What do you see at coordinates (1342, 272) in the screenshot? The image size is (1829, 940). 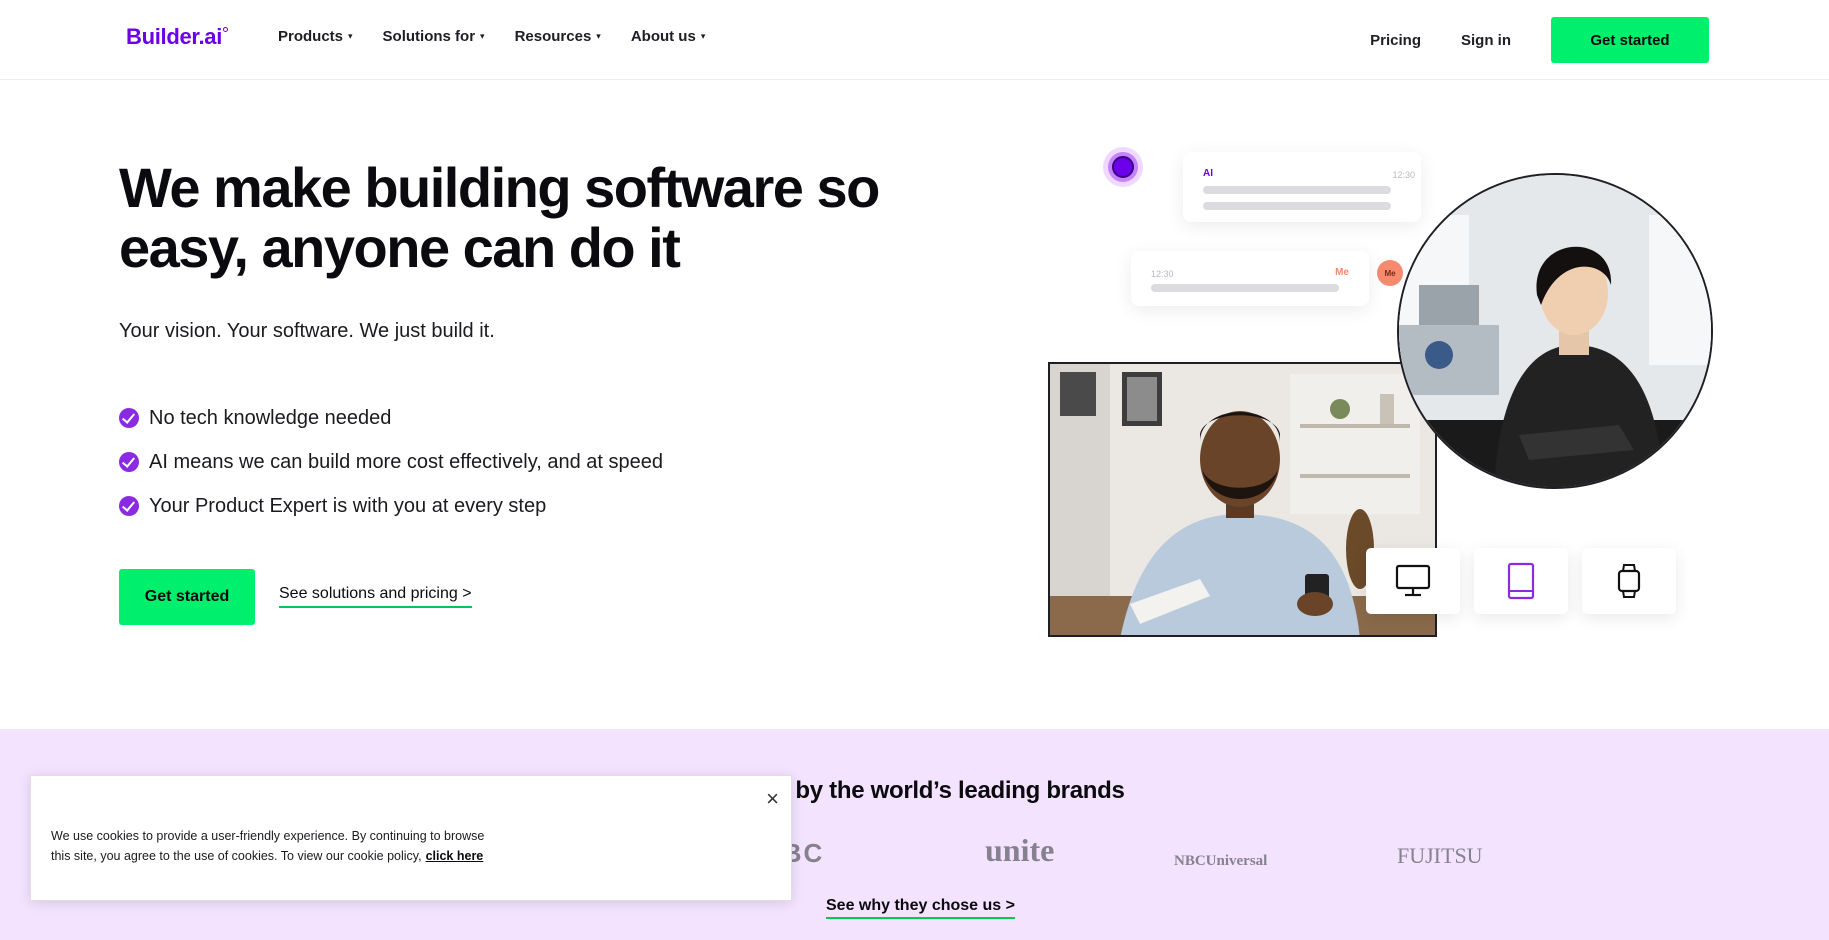 I see `me-label: Me` at bounding box center [1342, 272].